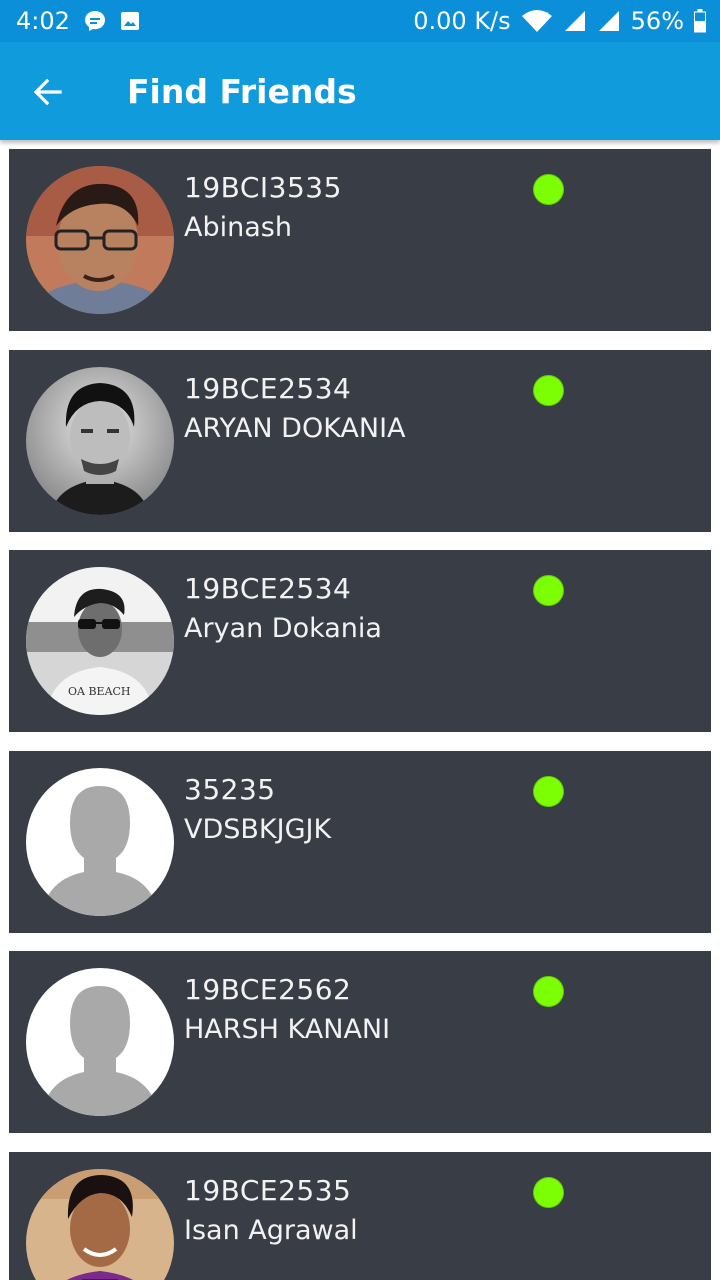  Describe the element at coordinates (546, 15) in the screenshot. I see `svg-text: x` at that location.